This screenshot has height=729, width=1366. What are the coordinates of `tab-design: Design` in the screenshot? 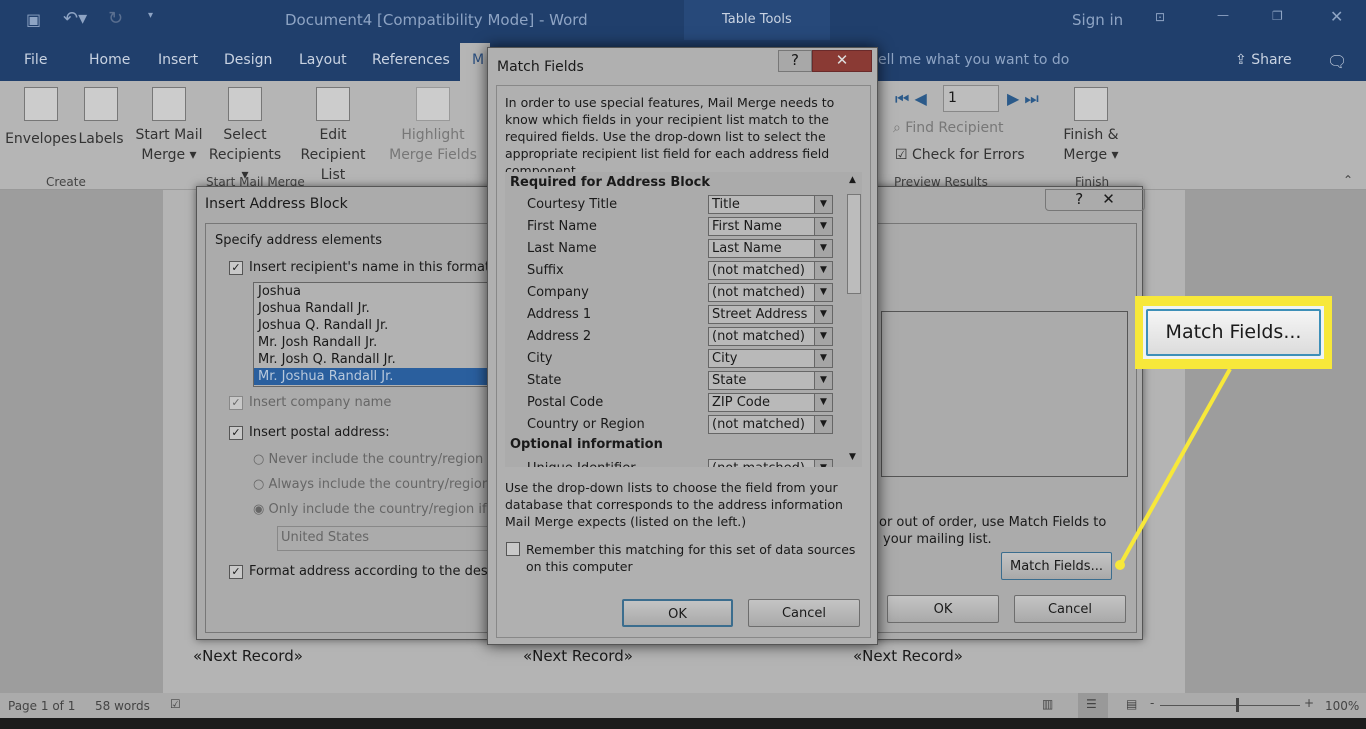 It's located at (248, 60).